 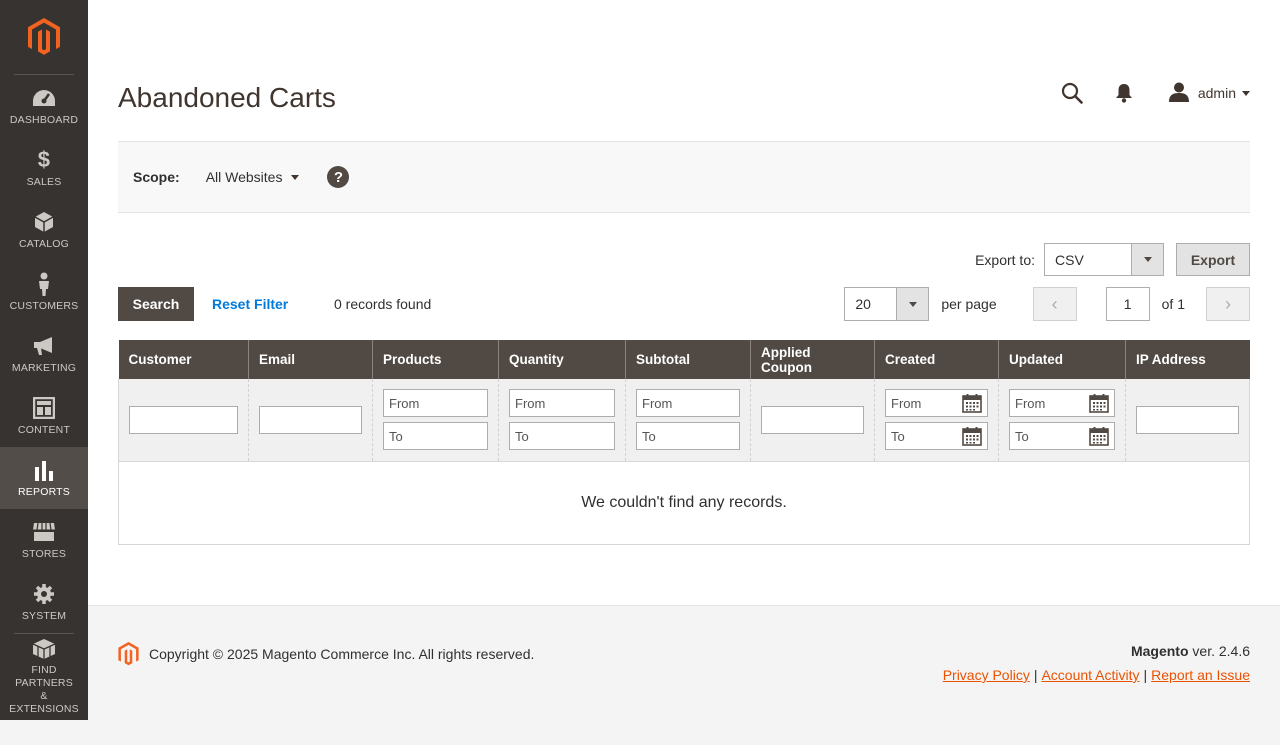 What do you see at coordinates (383, 304) in the screenshot?
I see `records-count: 0 records found` at bounding box center [383, 304].